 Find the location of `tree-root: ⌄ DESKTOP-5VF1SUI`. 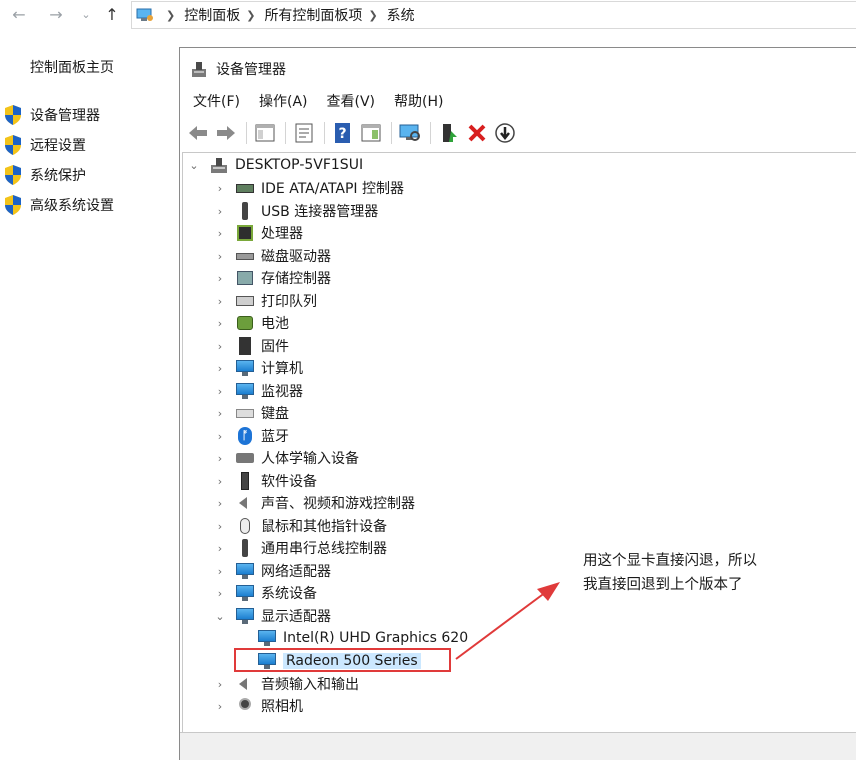

tree-root: ⌄ DESKTOP-5VF1SUI is located at coordinates (275, 165).